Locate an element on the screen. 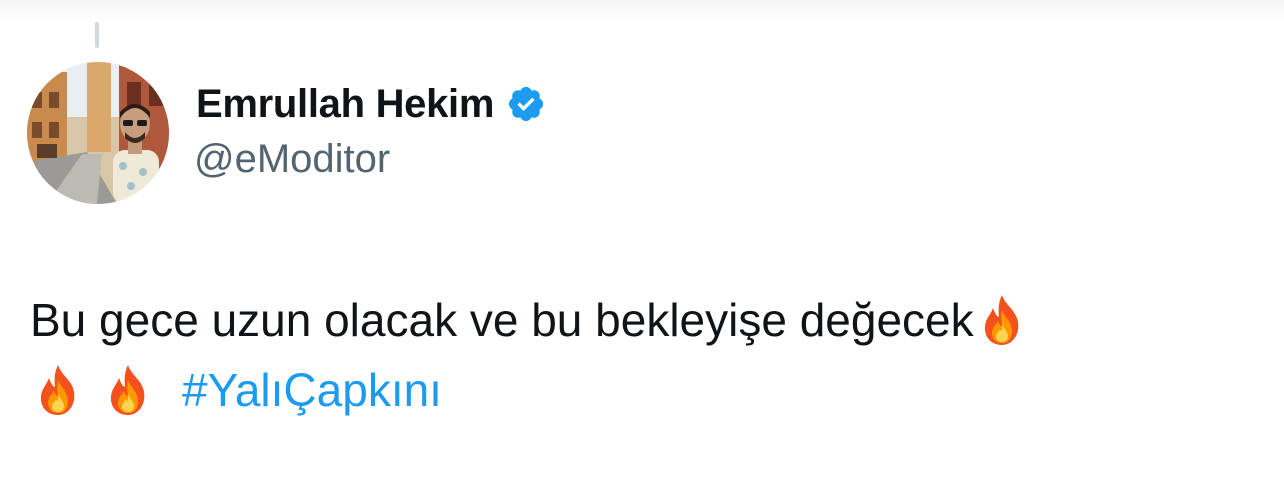 This screenshot has width=1284, height=481. hashtag-link: #YalıÇapkını is located at coordinates (312, 390).